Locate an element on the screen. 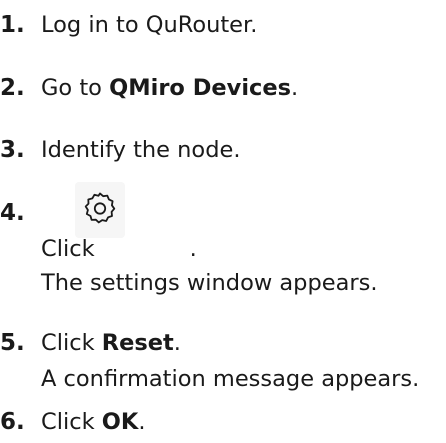 The height and width of the screenshot is (443, 446). step-text: Identify the node. is located at coordinates (141, 150).